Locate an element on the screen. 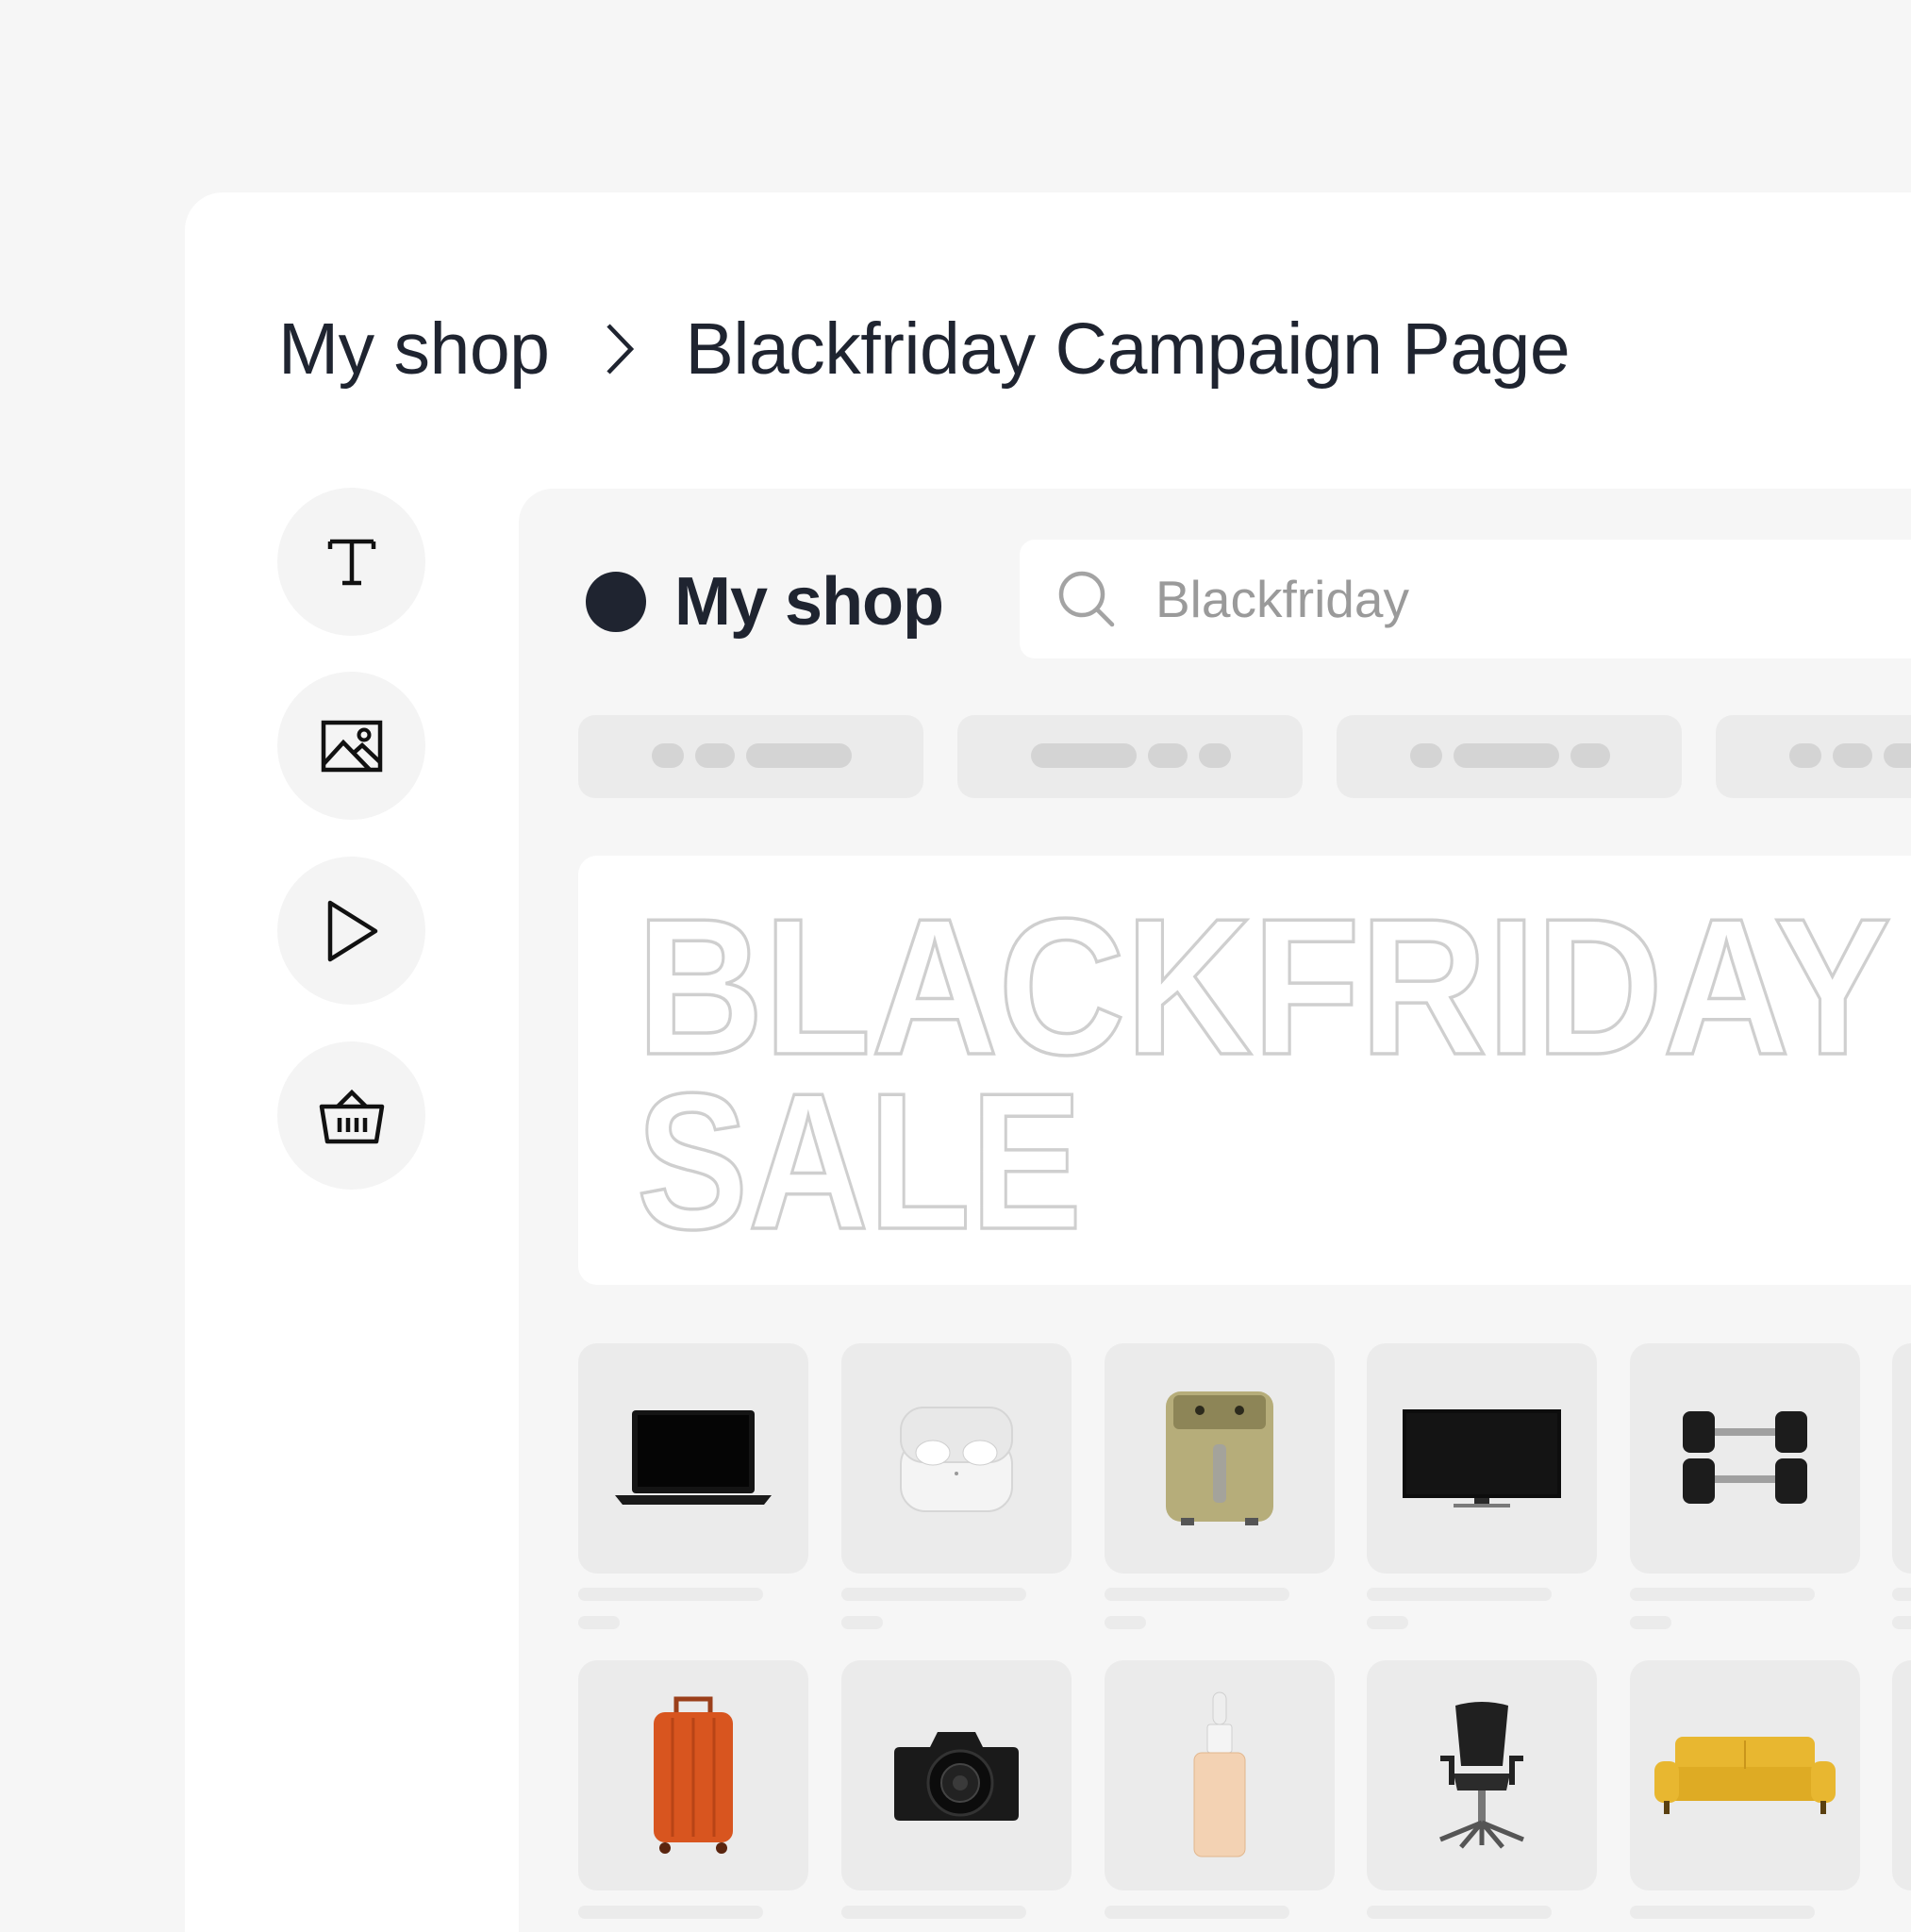  breadcrumb: My shop Blackfriday Campaign Page is located at coordinates (924, 349).